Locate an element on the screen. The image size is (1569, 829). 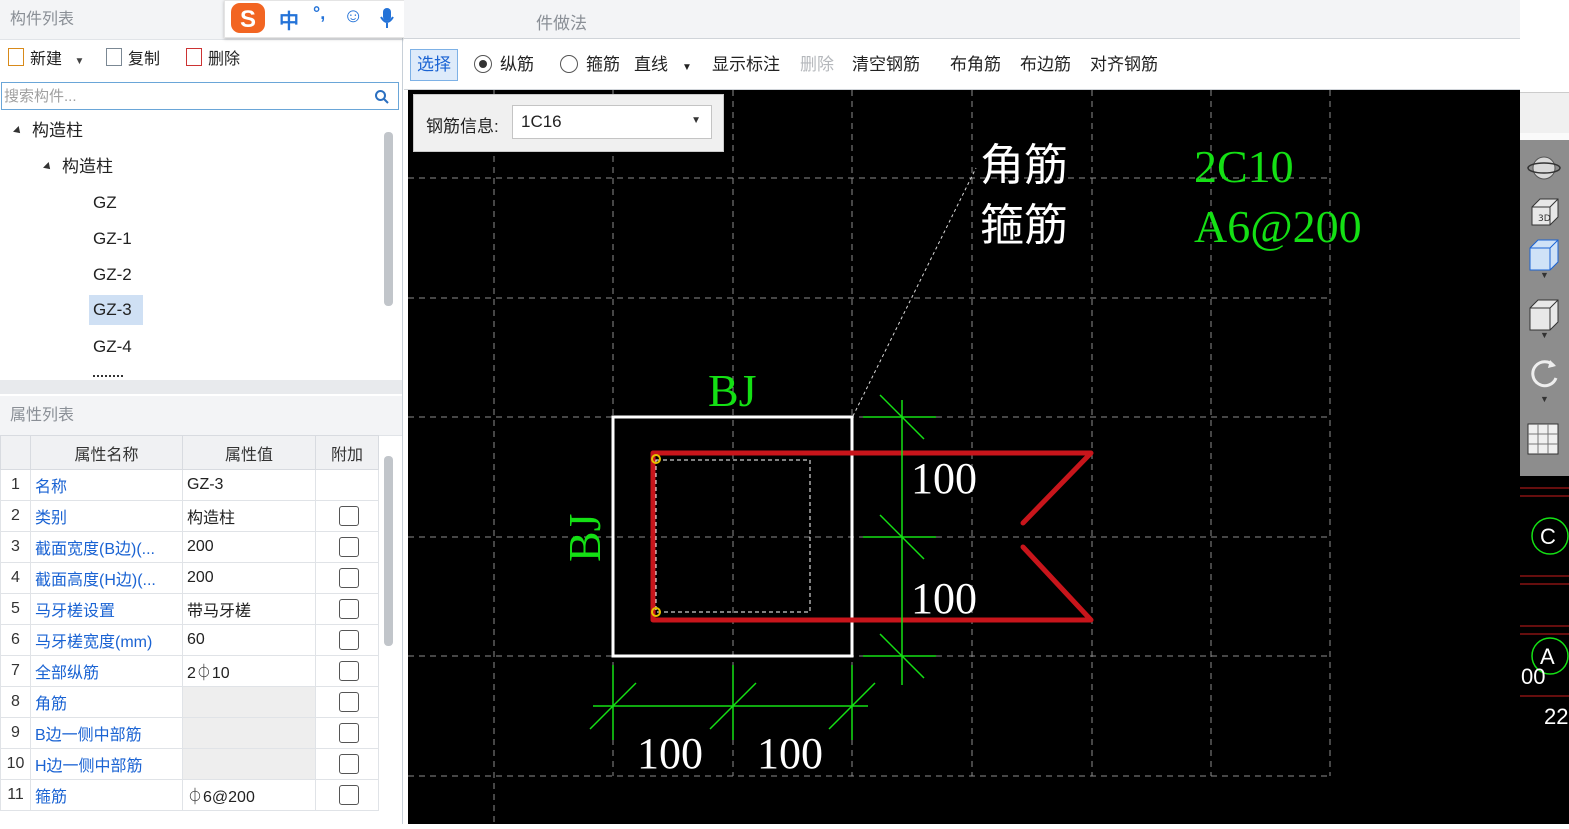
property-row: 3 截面宽度(B边)(... 200 is located at coordinates (189, 547).